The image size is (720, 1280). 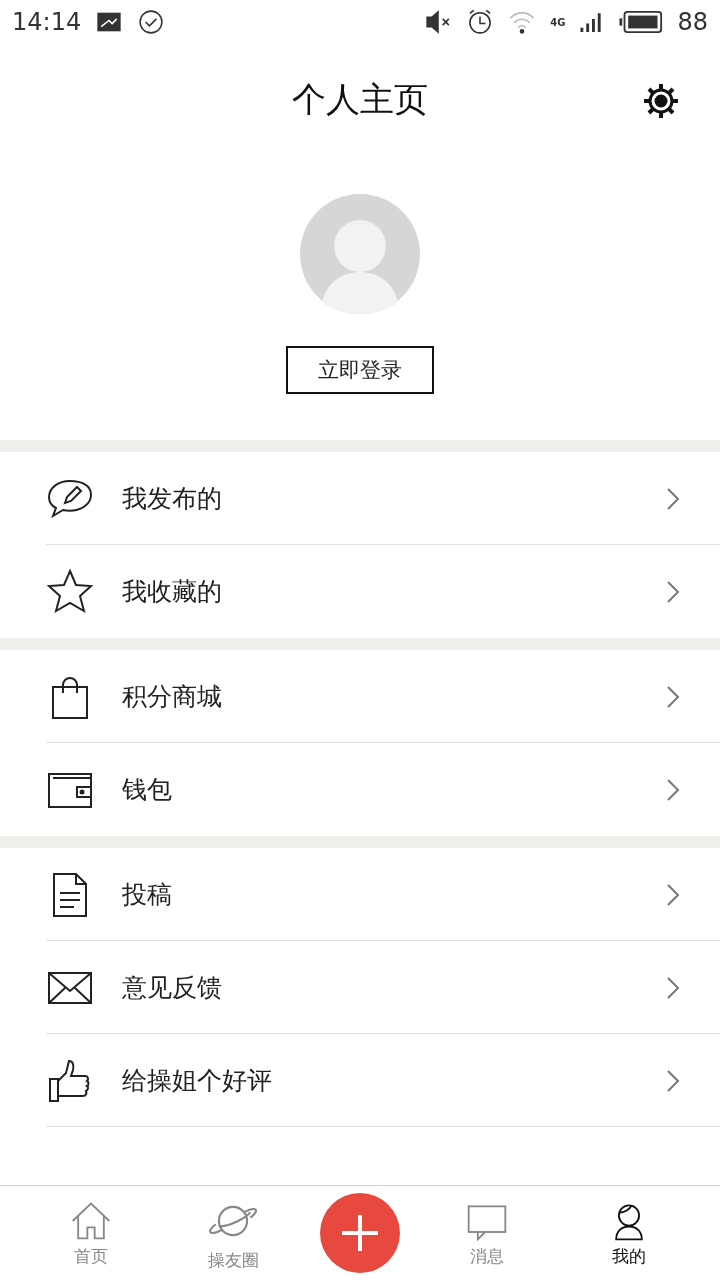 I want to click on page-title: 个人主页, so click(x=360, y=99).